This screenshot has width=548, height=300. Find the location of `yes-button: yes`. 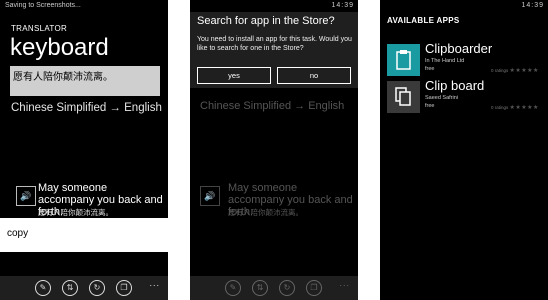

yes-button: yes is located at coordinates (234, 75).